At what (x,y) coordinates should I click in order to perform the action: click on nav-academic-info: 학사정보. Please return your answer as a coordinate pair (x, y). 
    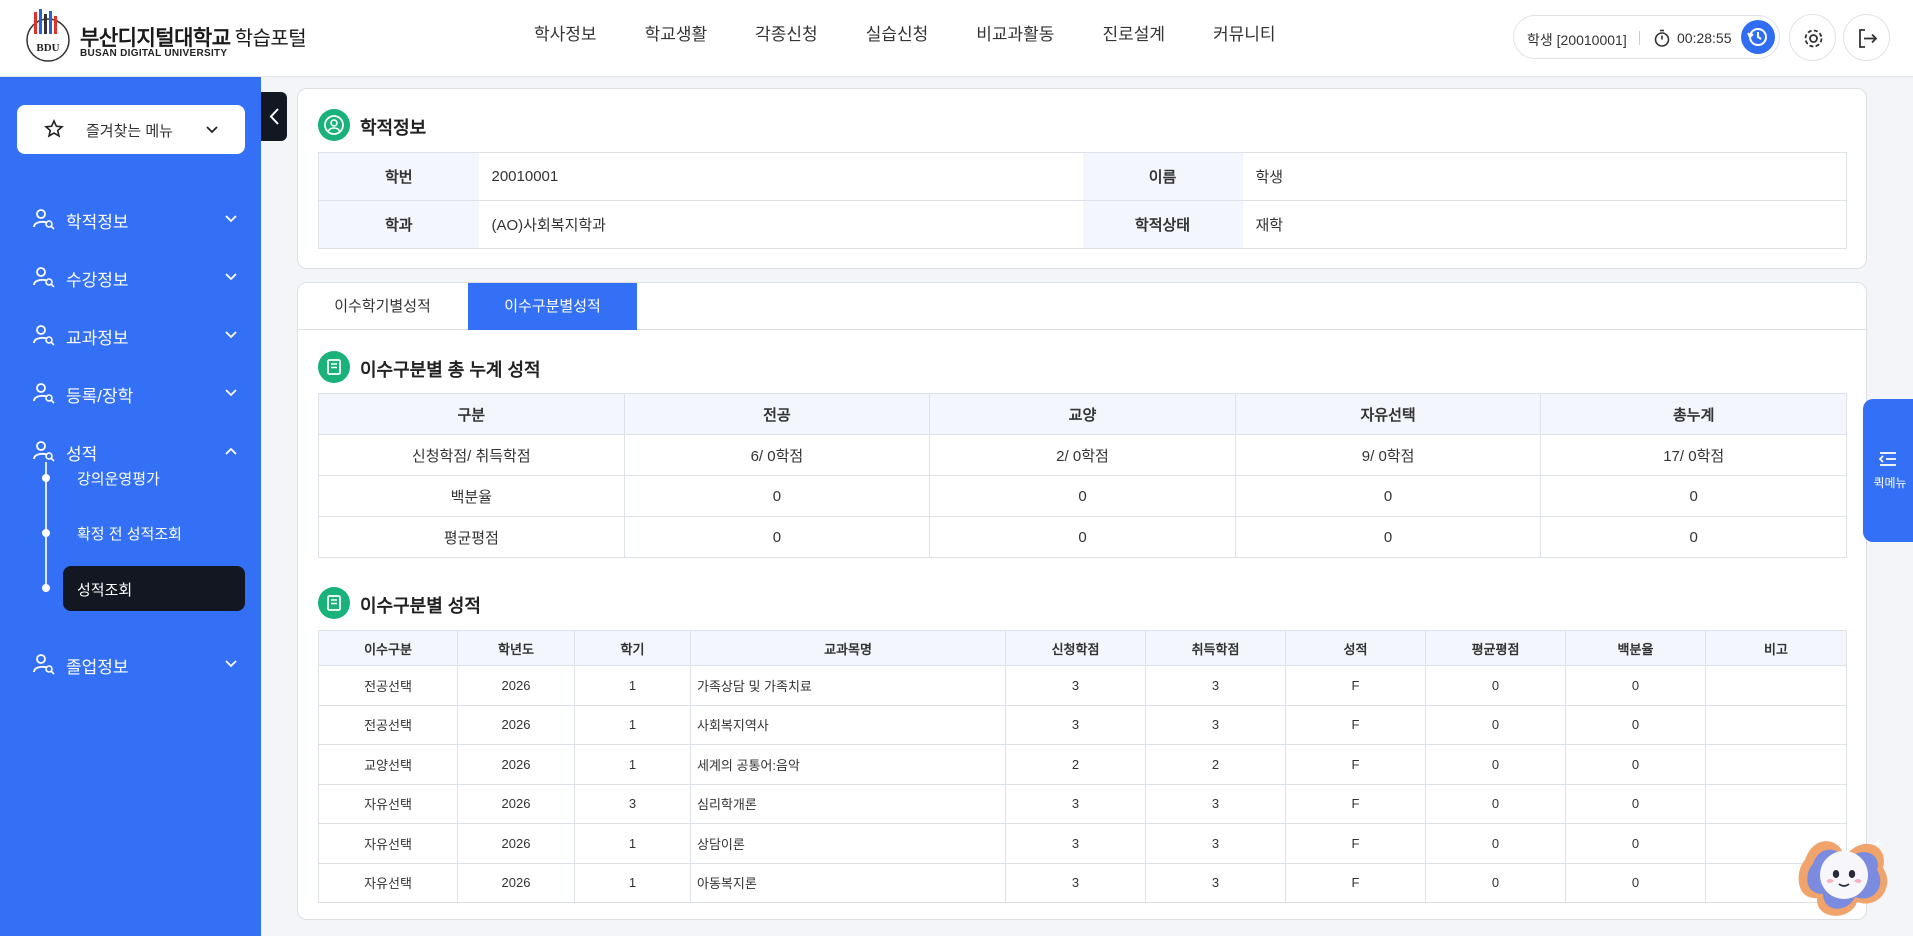
    Looking at the image, I should click on (565, 35).